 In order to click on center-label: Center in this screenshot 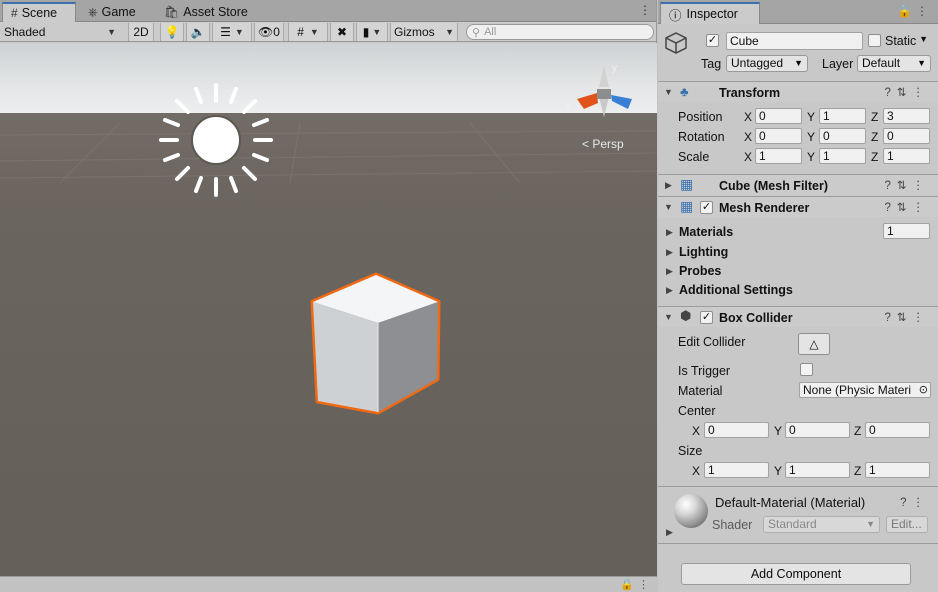, I will do `click(697, 411)`.